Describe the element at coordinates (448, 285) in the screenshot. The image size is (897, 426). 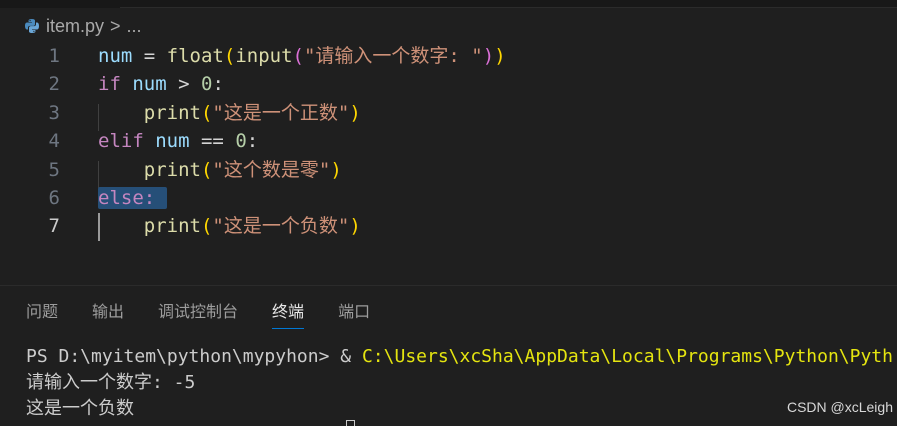
I see `panel-divider` at that location.